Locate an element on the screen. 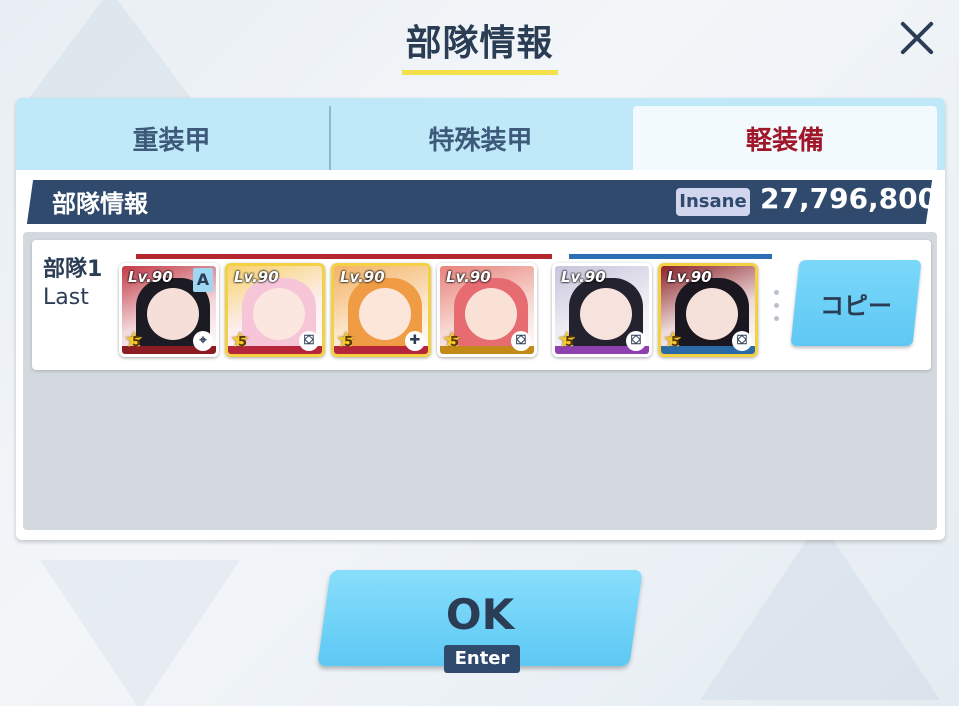 The height and width of the screenshot is (706, 959). tab-heavy-armor: 重装甲 is located at coordinates (171, 138).